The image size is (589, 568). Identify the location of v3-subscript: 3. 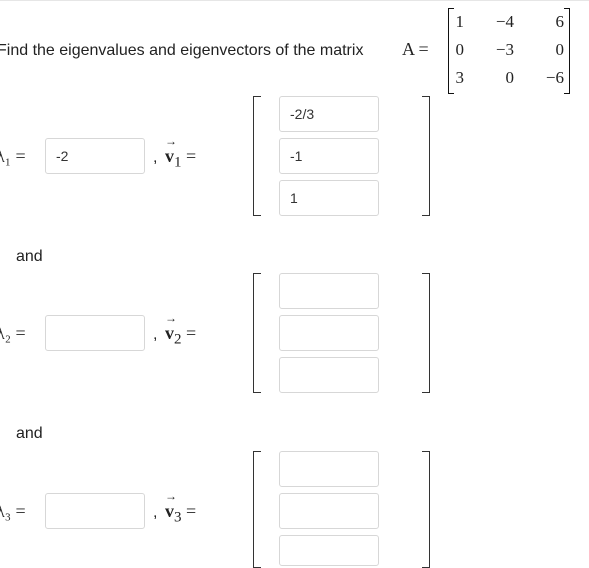
(178, 517).